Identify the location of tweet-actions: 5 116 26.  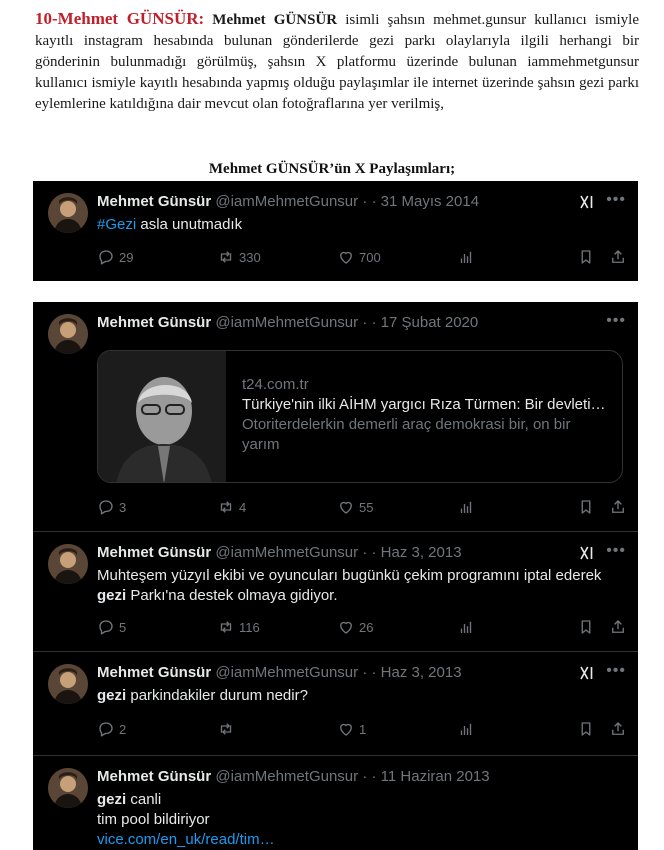
(361, 628).